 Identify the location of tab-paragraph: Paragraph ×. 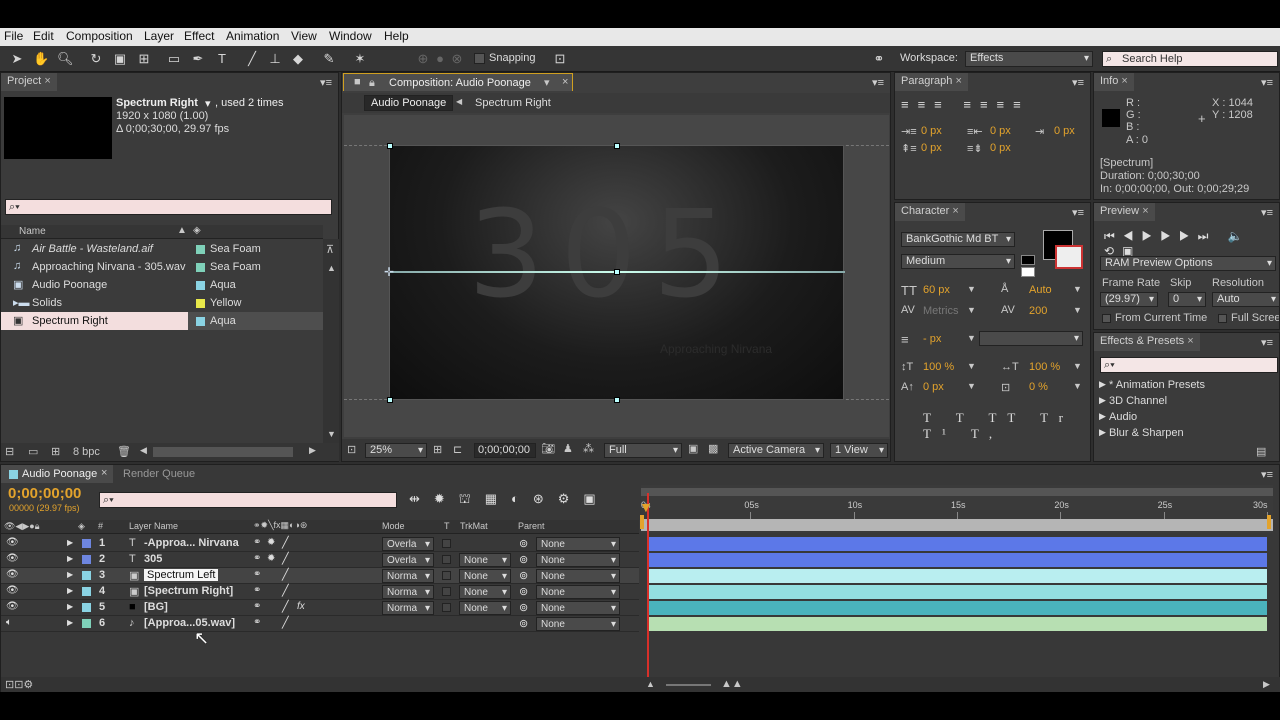
(931, 82).